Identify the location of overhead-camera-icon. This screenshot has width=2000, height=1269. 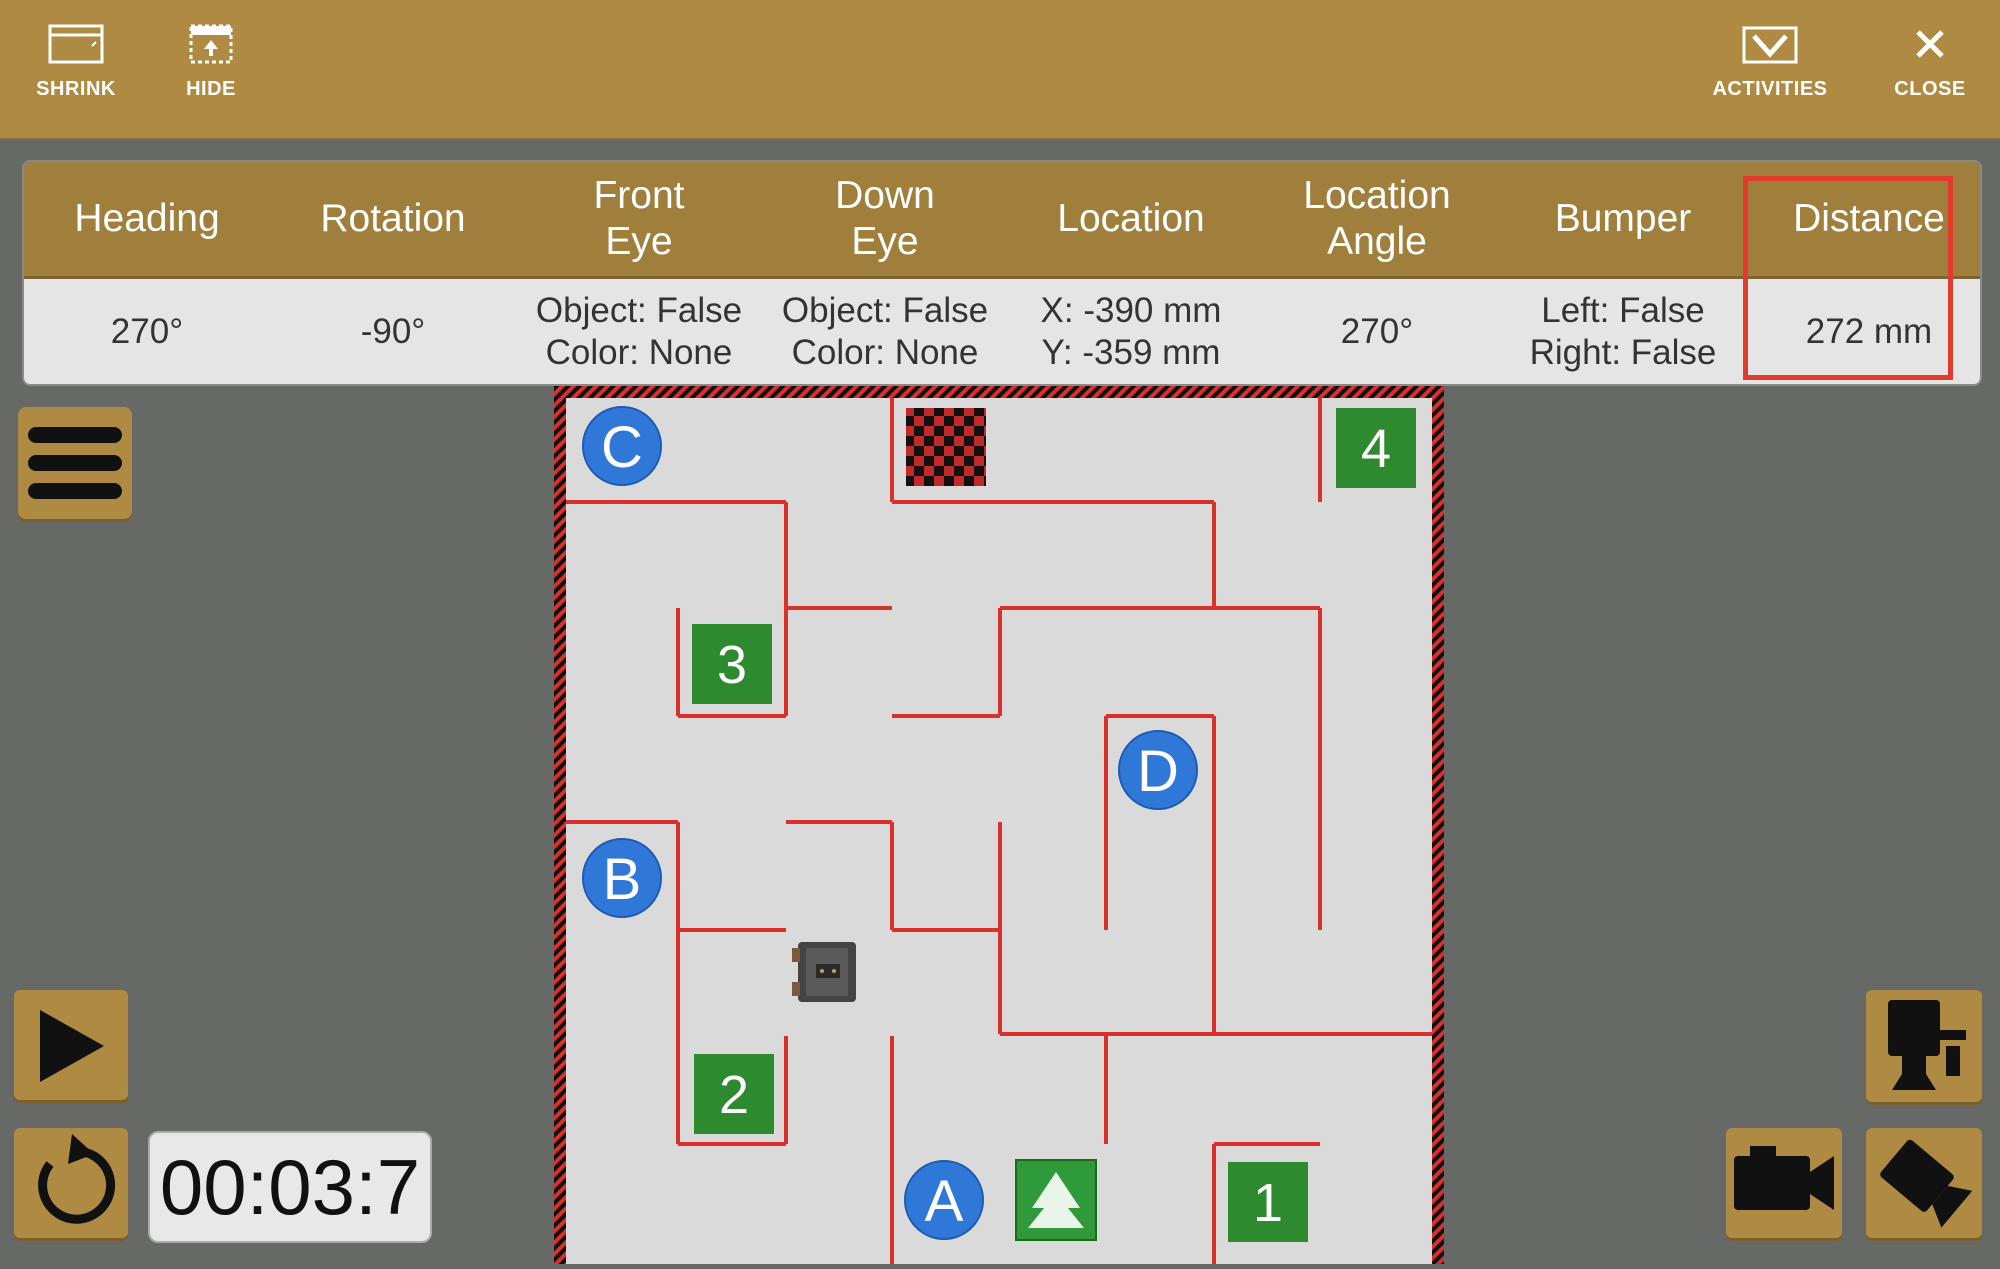
(1926, 1183).